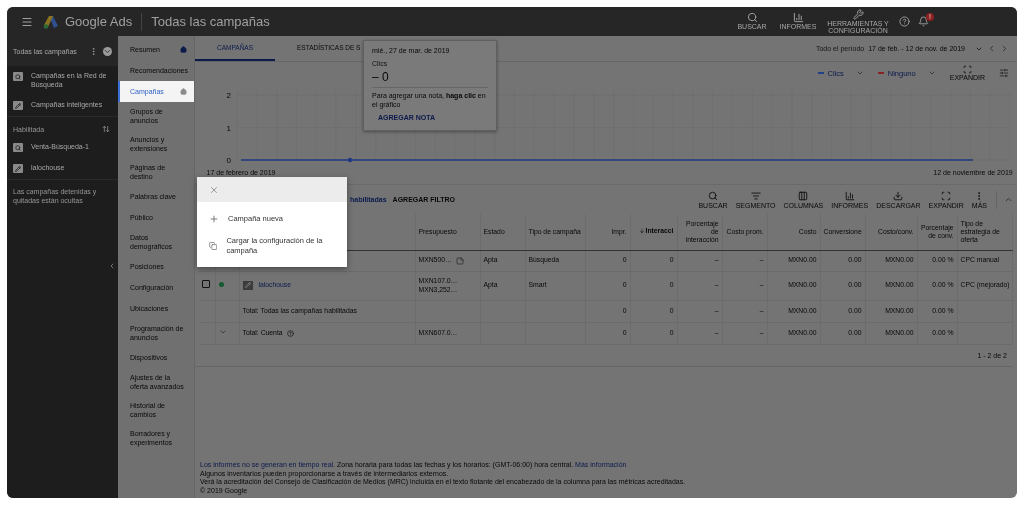 The height and width of the screenshot is (506, 1024). I want to click on y-tick-label: 2, so click(228, 95).